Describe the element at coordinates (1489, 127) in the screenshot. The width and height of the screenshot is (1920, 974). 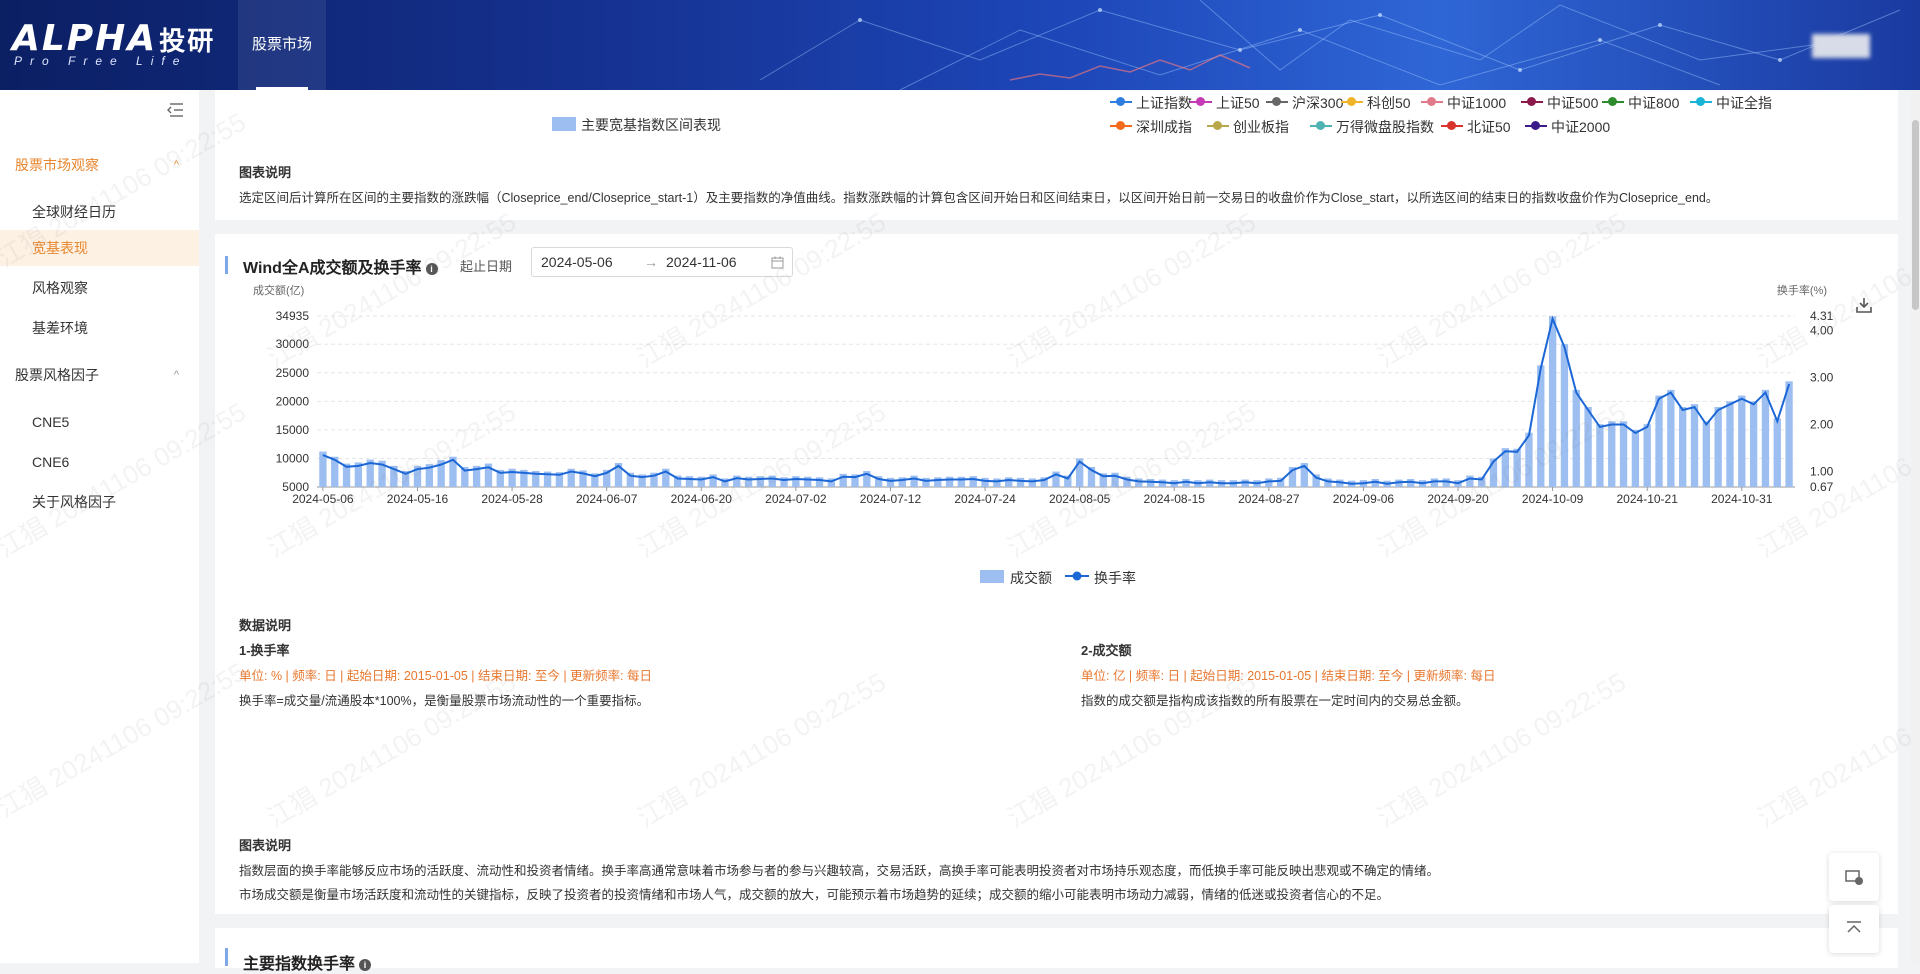
I see `legend-label: 北证50` at that location.